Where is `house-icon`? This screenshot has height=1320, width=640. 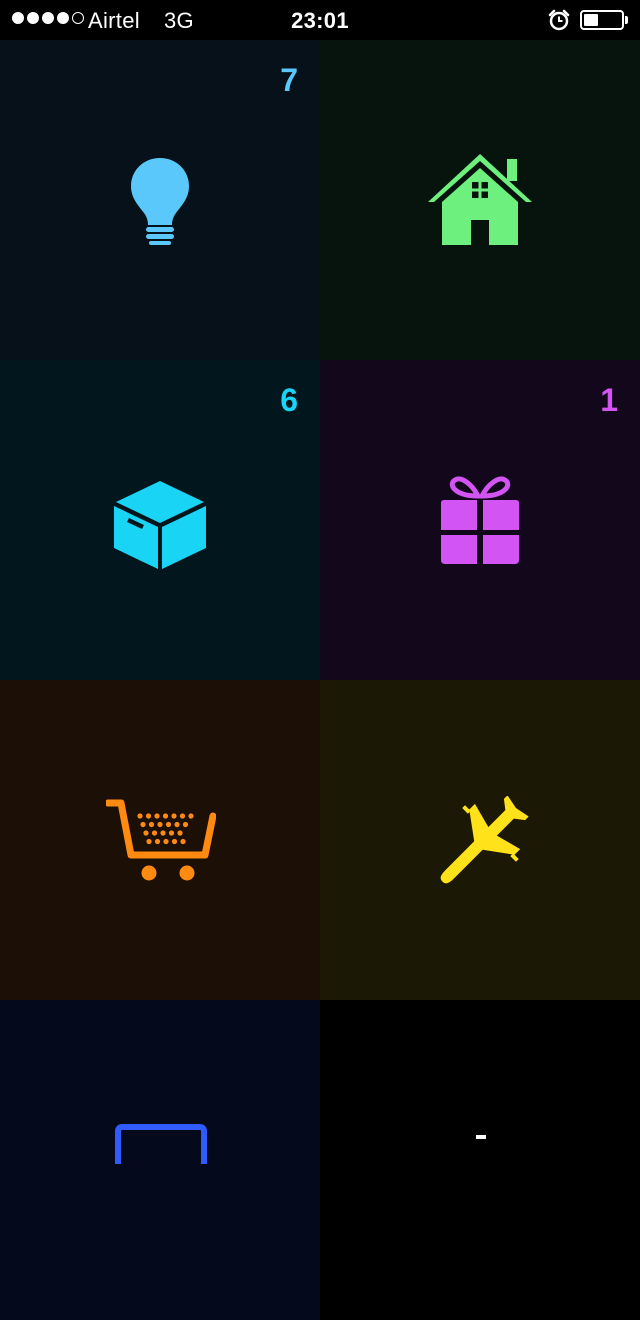
house-icon is located at coordinates (480, 199).